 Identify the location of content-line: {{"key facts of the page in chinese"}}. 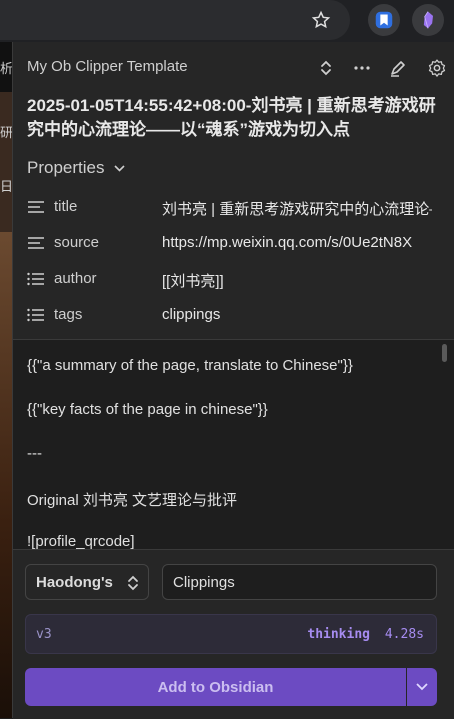
(147, 409).